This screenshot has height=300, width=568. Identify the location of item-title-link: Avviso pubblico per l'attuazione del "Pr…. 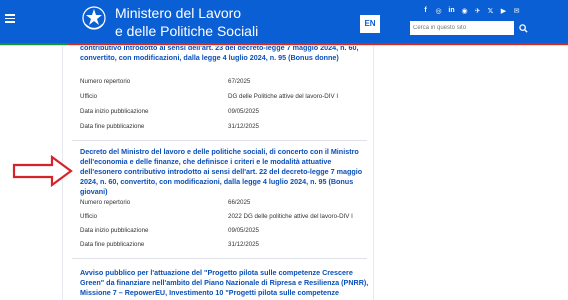
(225, 284).